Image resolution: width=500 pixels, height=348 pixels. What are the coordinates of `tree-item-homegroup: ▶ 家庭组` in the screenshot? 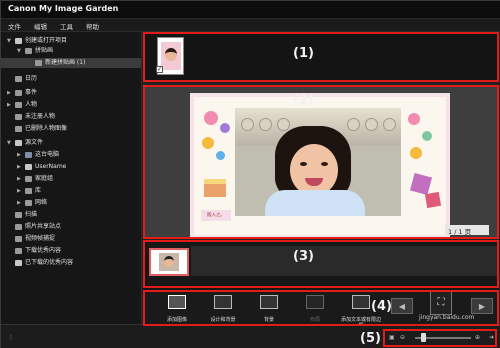 It's located at (71, 179).